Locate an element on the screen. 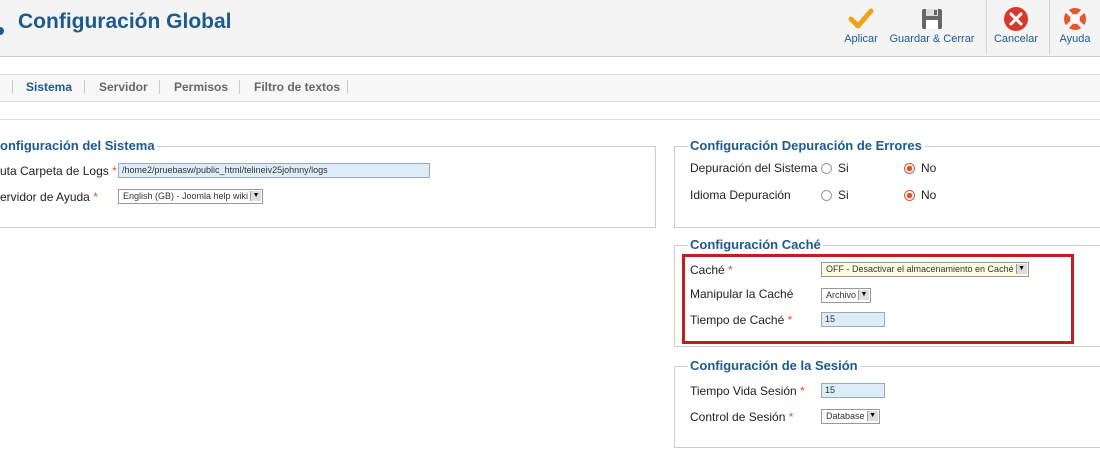 Image resolution: width=1100 pixels, height=453 pixels. session-lifetime-label-text: Tiempo Vida Sesión is located at coordinates (743, 391).